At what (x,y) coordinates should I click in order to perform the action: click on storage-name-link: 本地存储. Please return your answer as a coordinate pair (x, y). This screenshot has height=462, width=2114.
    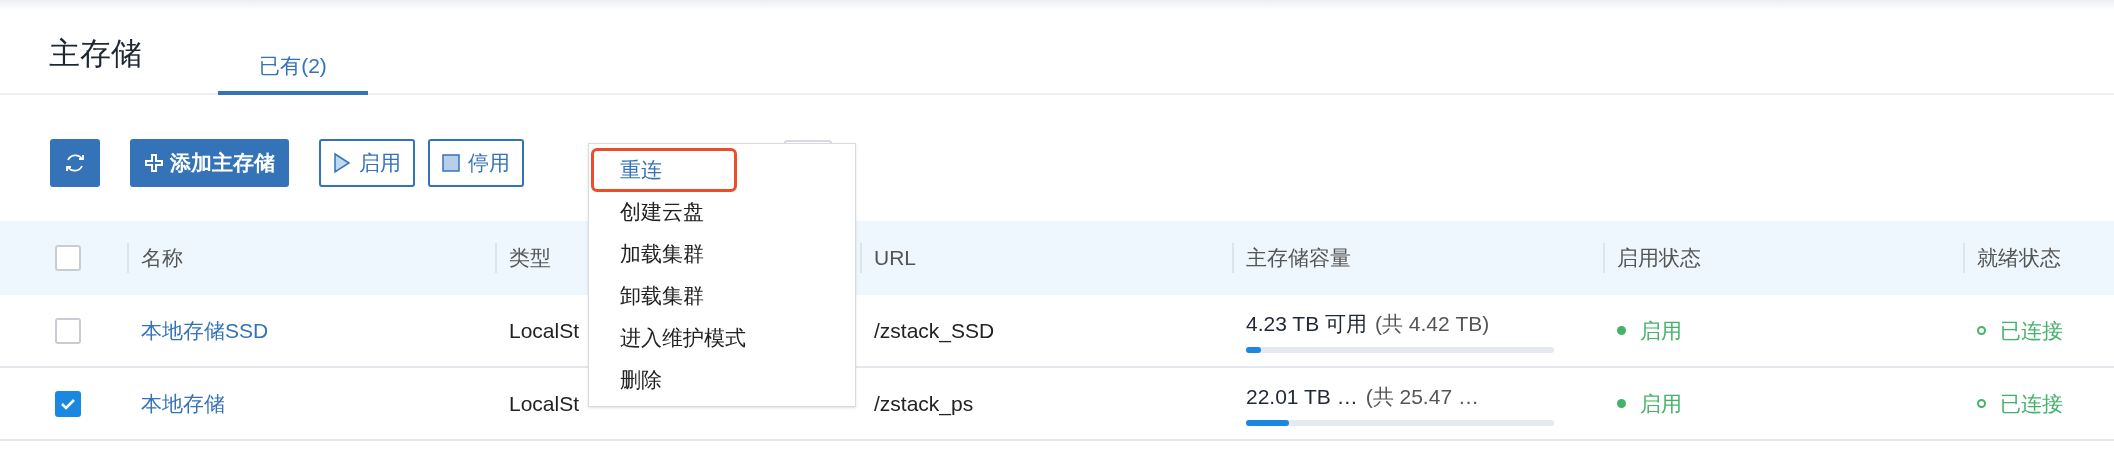
    Looking at the image, I should click on (183, 403).